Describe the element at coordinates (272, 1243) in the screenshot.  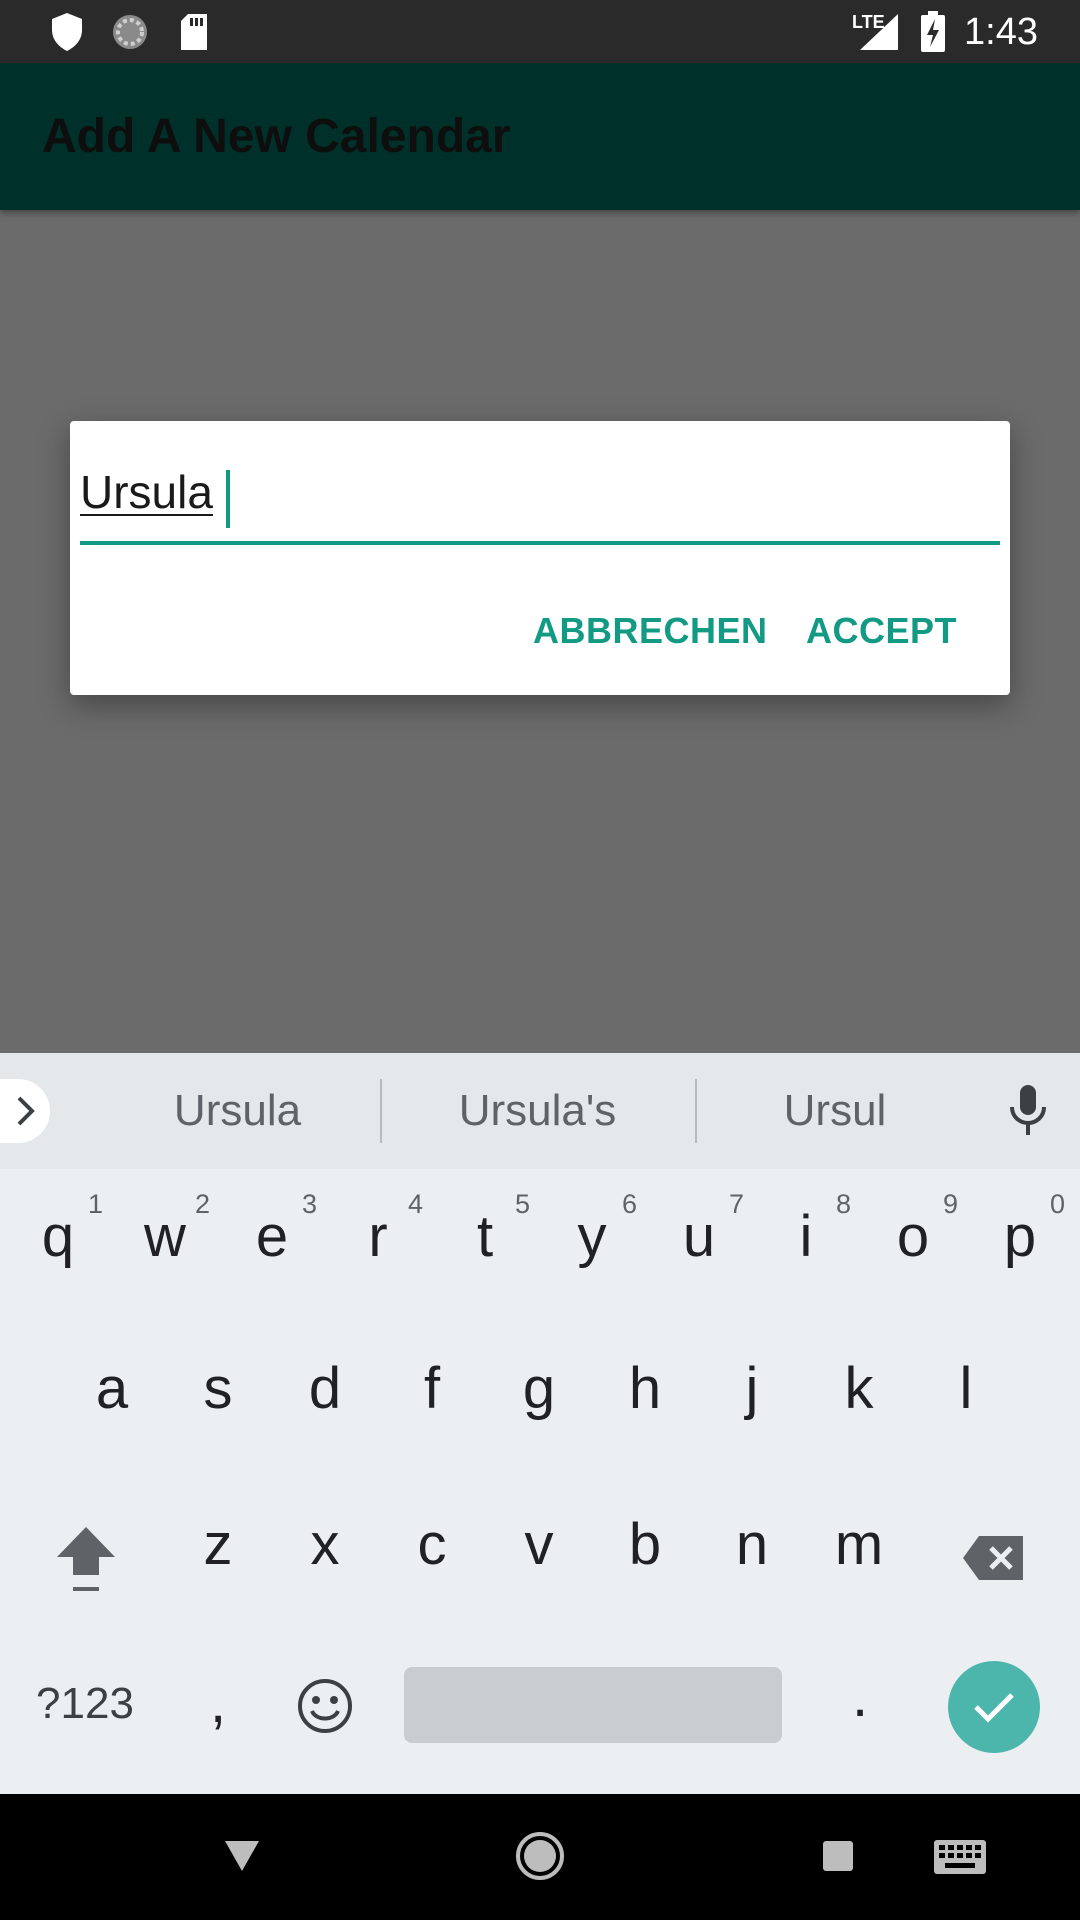
I see `key-e: e` at that location.